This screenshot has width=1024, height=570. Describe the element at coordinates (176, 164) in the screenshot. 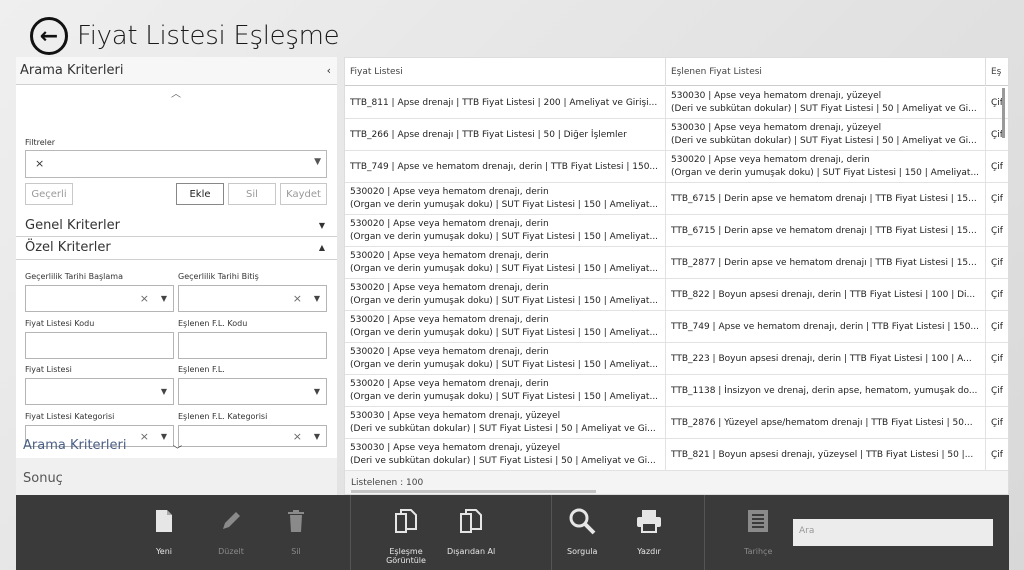

I see `filters-select: × ▼` at that location.